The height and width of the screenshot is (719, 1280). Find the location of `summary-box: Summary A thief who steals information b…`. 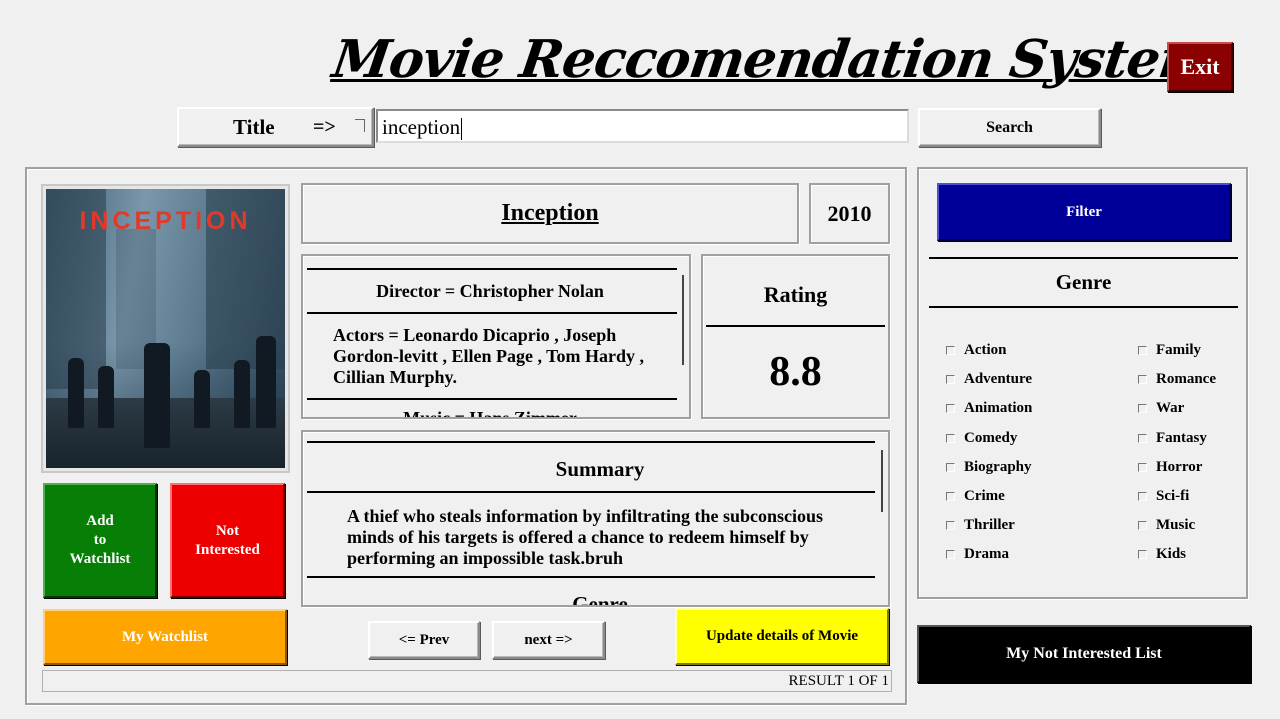

summary-box: Summary A thief who steals information b… is located at coordinates (595, 518).